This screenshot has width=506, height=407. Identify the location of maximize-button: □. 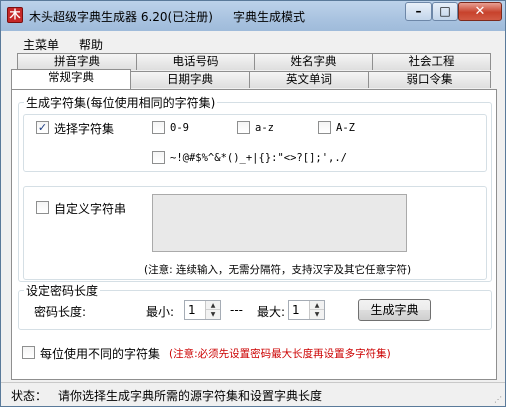
(445, 11).